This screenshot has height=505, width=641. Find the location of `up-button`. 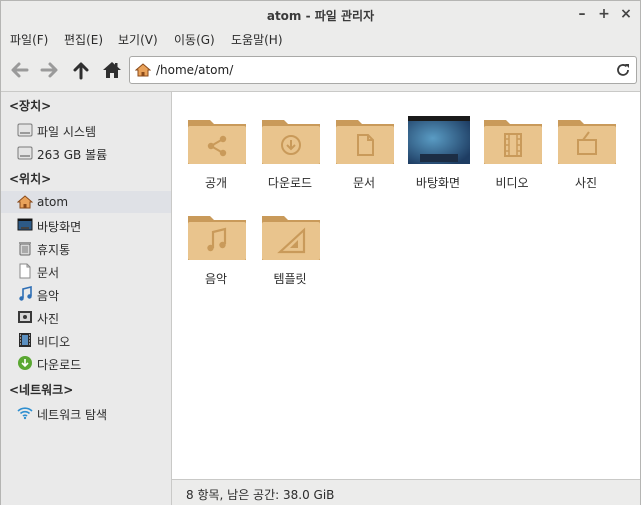

up-button is located at coordinates (81, 70).